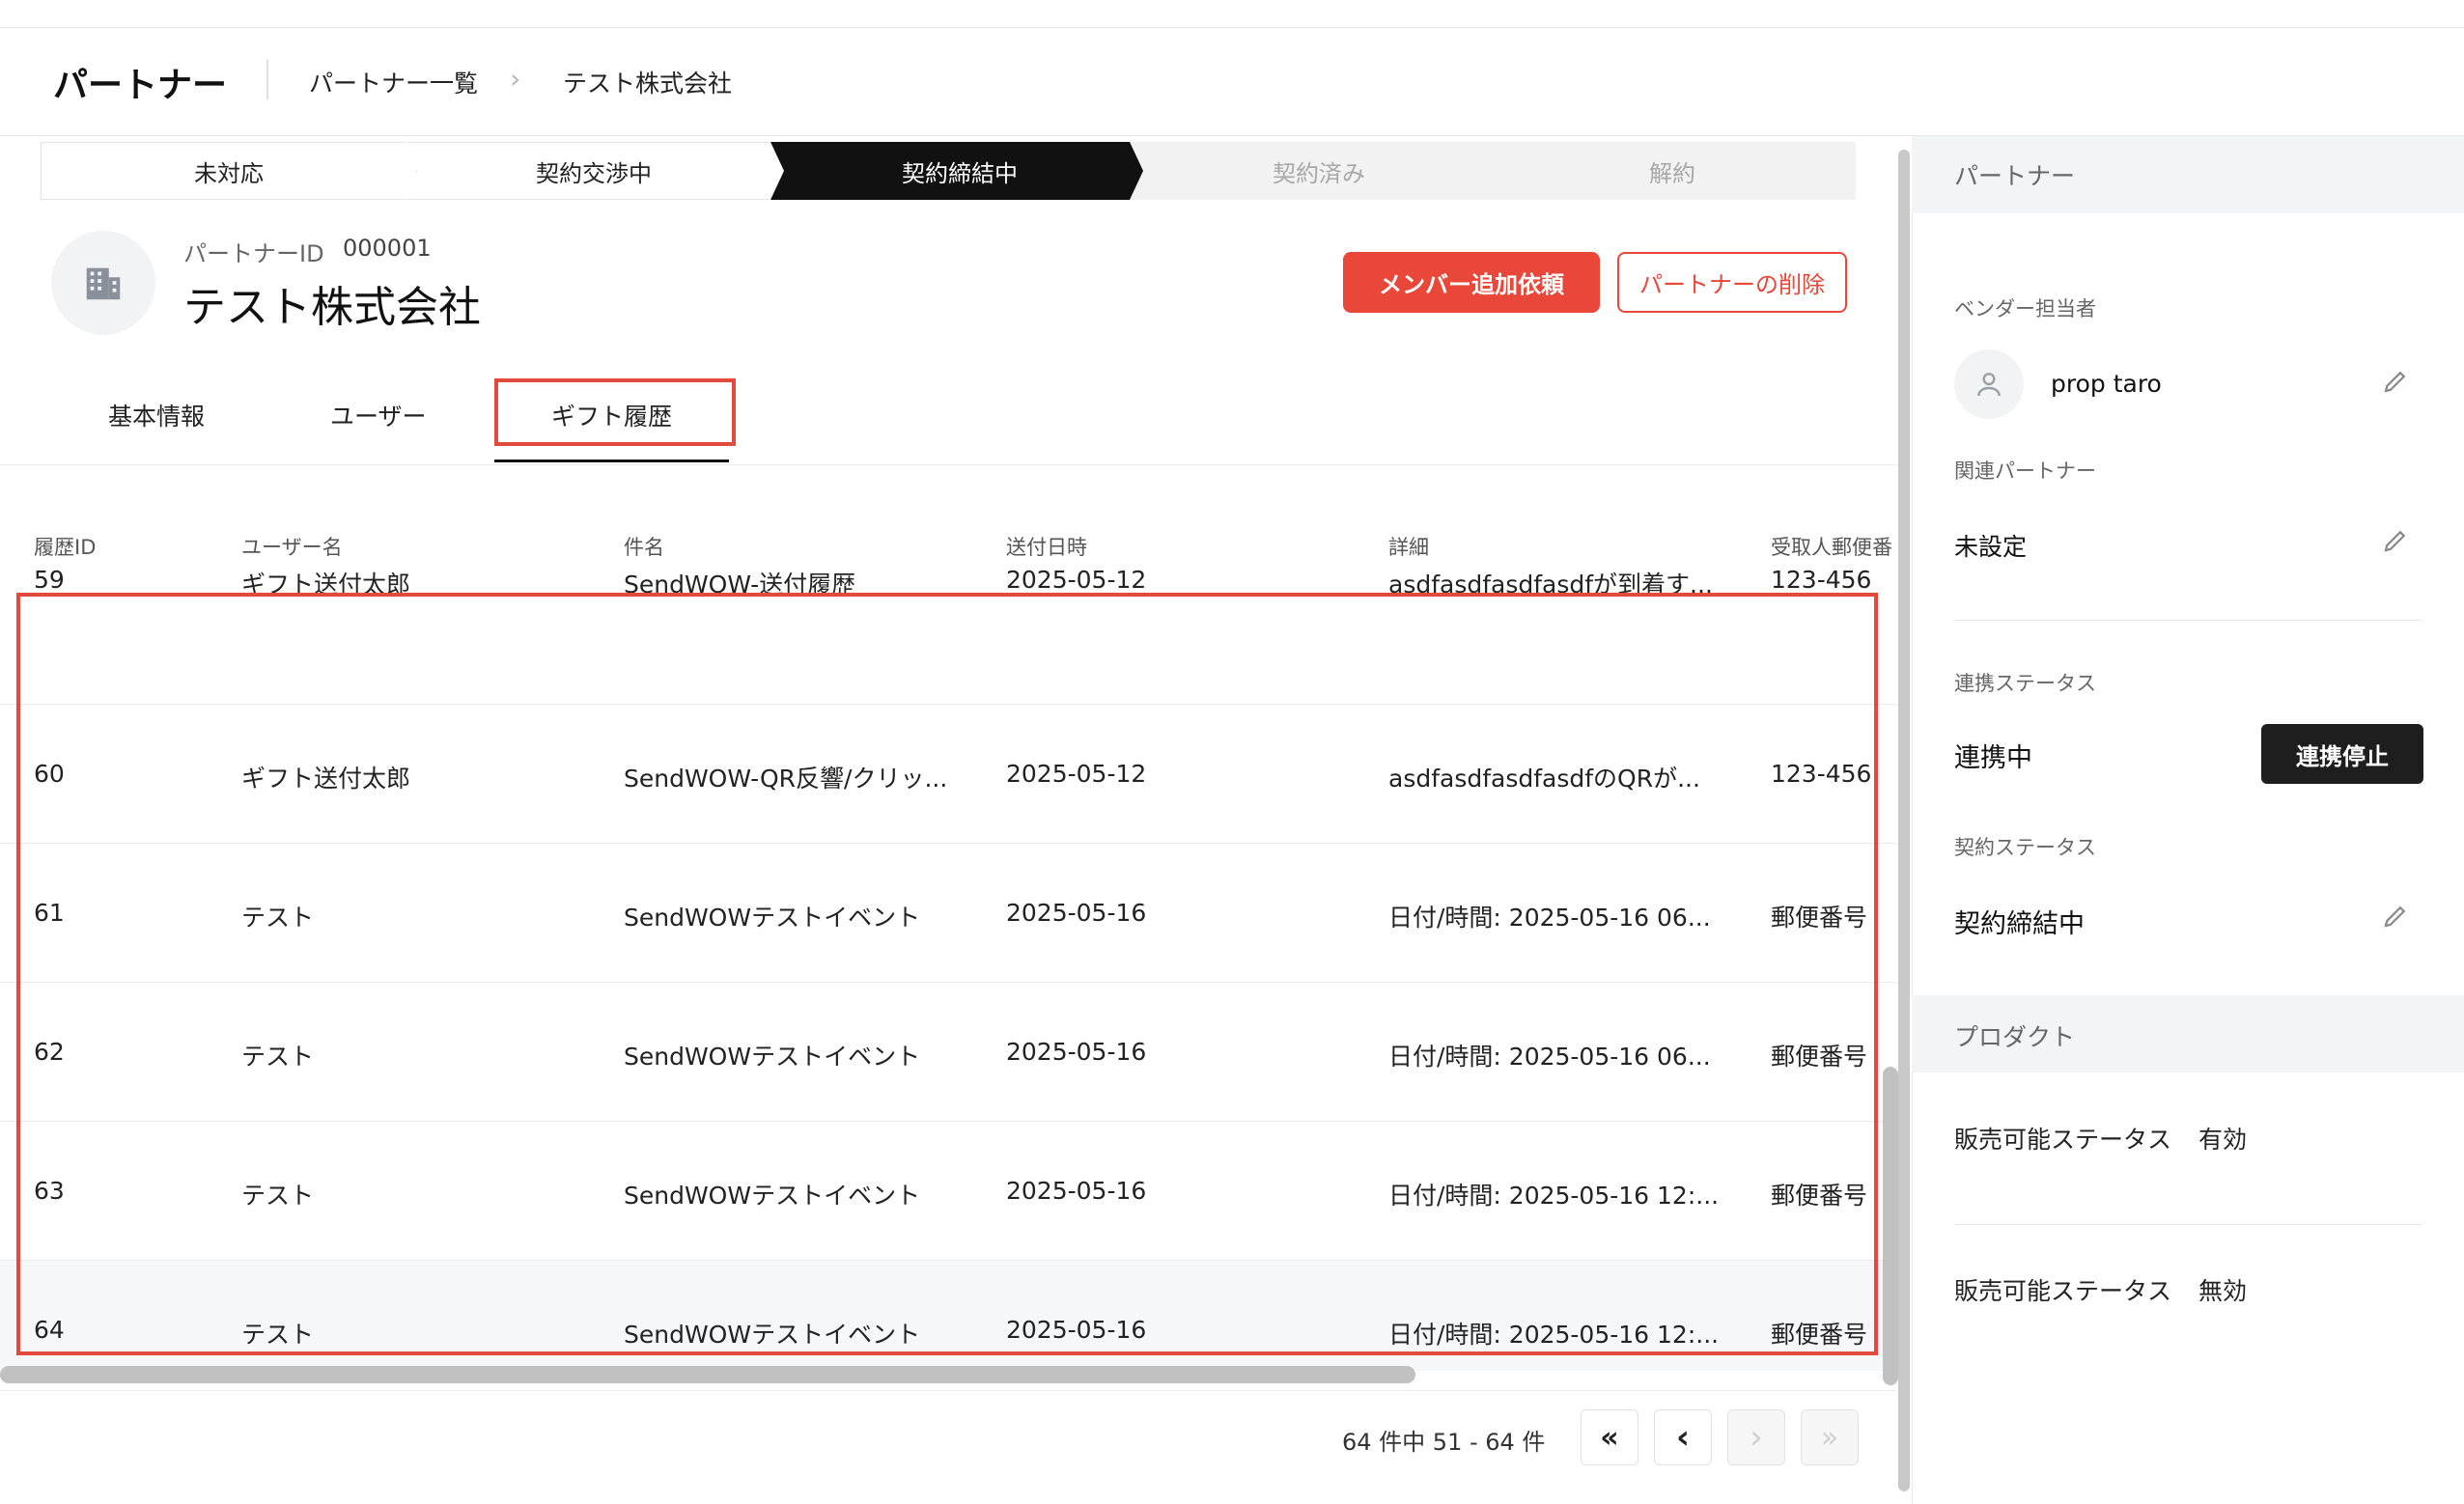 This screenshot has width=2464, height=1504. What do you see at coordinates (1472, 282) in the screenshot?
I see `add-member-request-button: メンバー追加依頼` at bounding box center [1472, 282].